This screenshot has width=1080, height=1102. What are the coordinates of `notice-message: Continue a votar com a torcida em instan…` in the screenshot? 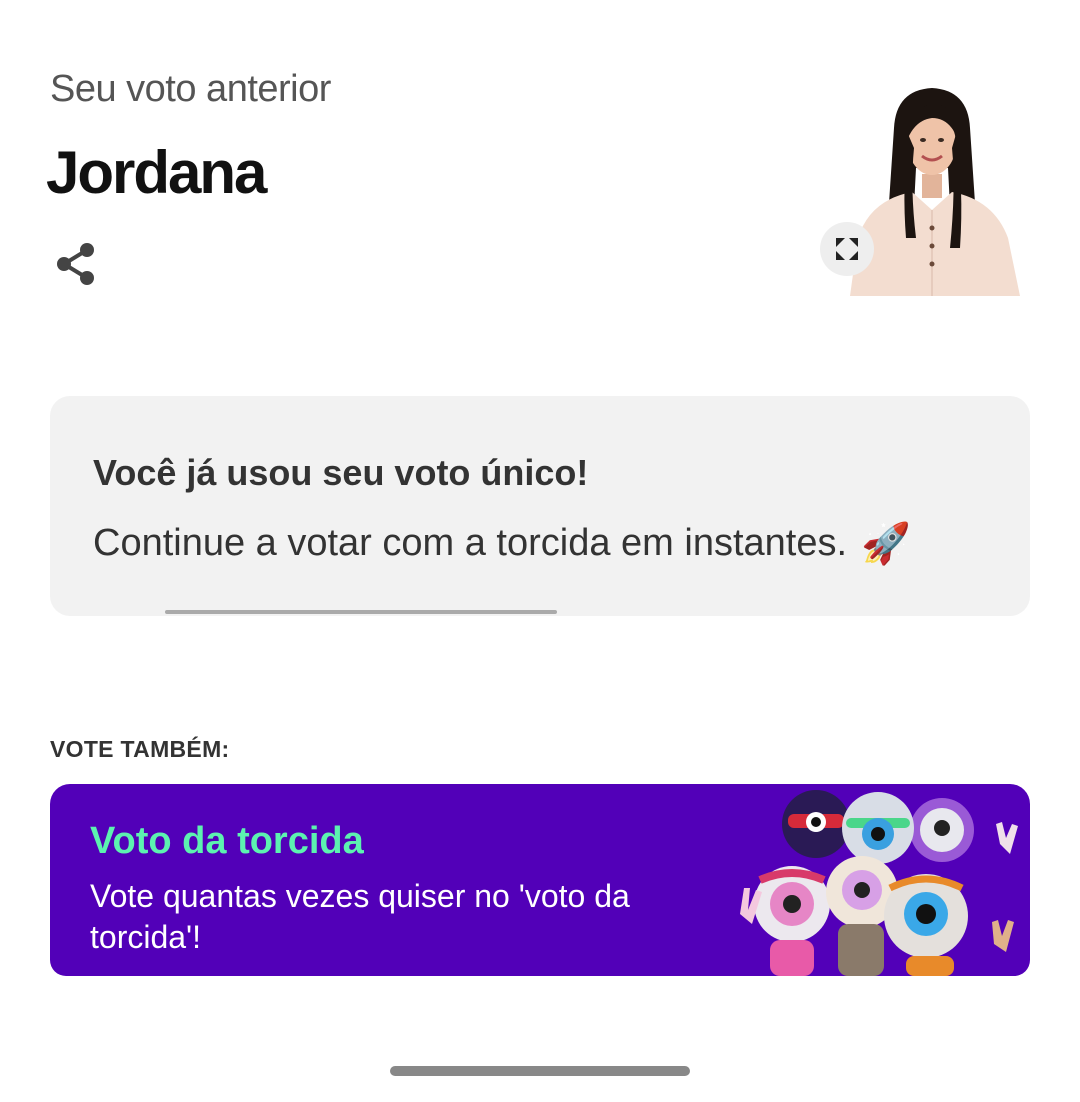 It's located at (470, 543).